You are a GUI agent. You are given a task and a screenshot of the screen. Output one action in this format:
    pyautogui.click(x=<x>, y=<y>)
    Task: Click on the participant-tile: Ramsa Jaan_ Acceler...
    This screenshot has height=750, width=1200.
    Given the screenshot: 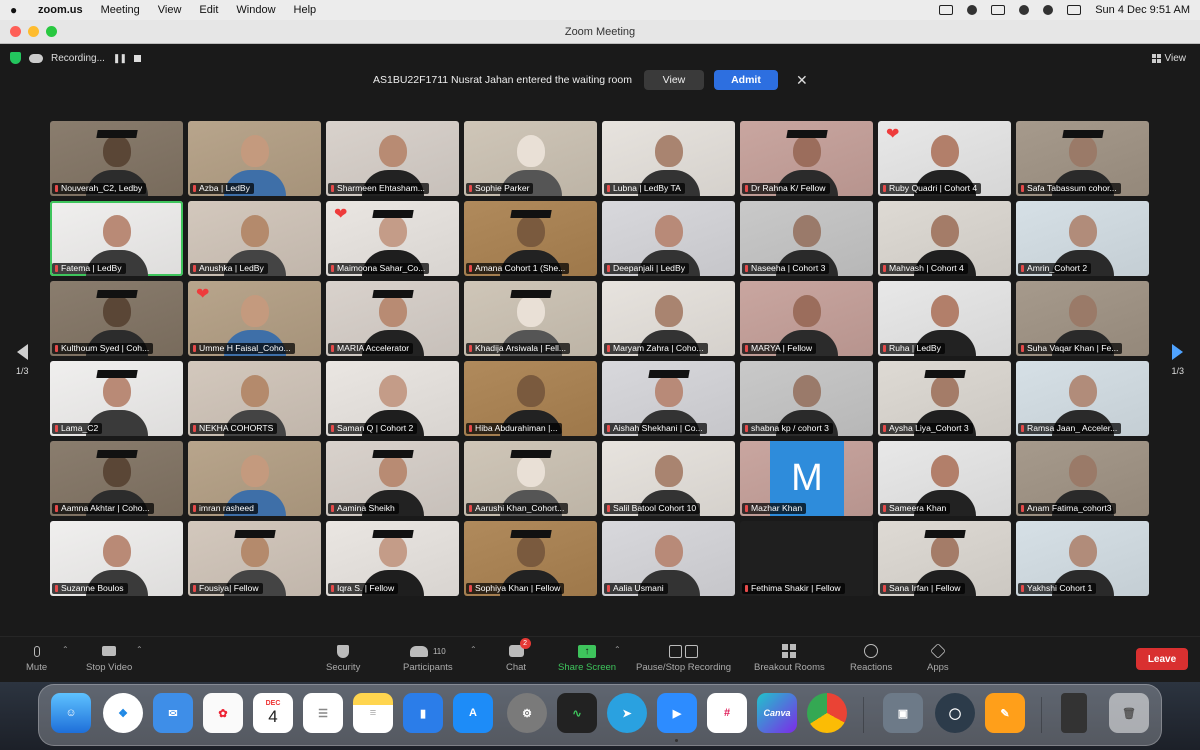 What is the action you would take?
    pyautogui.click(x=1082, y=398)
    